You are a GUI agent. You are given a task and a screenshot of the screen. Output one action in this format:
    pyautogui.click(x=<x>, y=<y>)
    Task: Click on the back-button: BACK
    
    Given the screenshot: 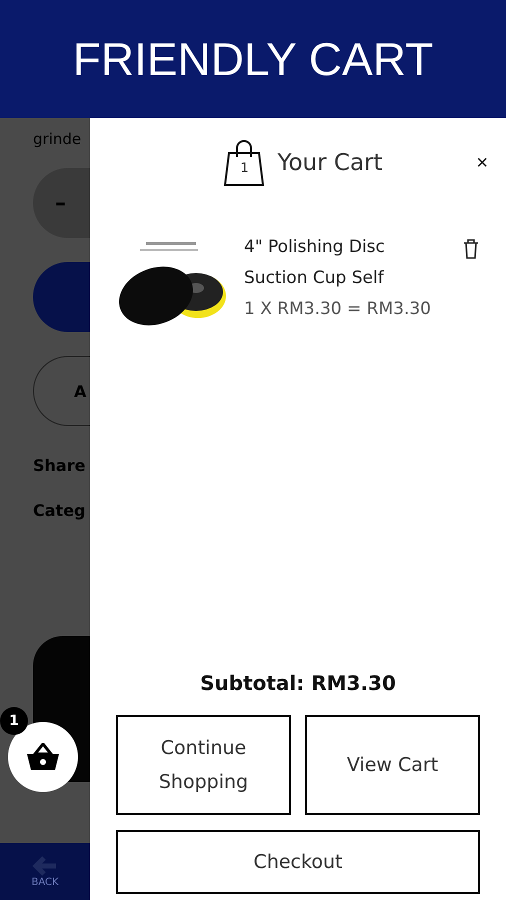 What is the action you would take?
    pyautogui.click(x=45, y=871)
    